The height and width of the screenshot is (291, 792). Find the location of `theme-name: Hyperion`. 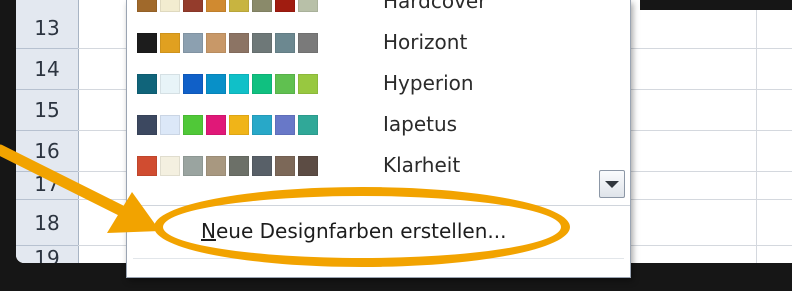

theme-name: Hyperion is located at coordinates (428, 83).